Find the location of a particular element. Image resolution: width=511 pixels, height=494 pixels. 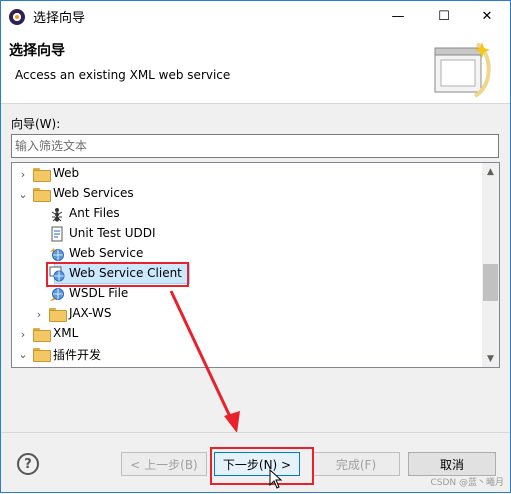

mouse-cursor-icon is located at coordinates (276, 479).